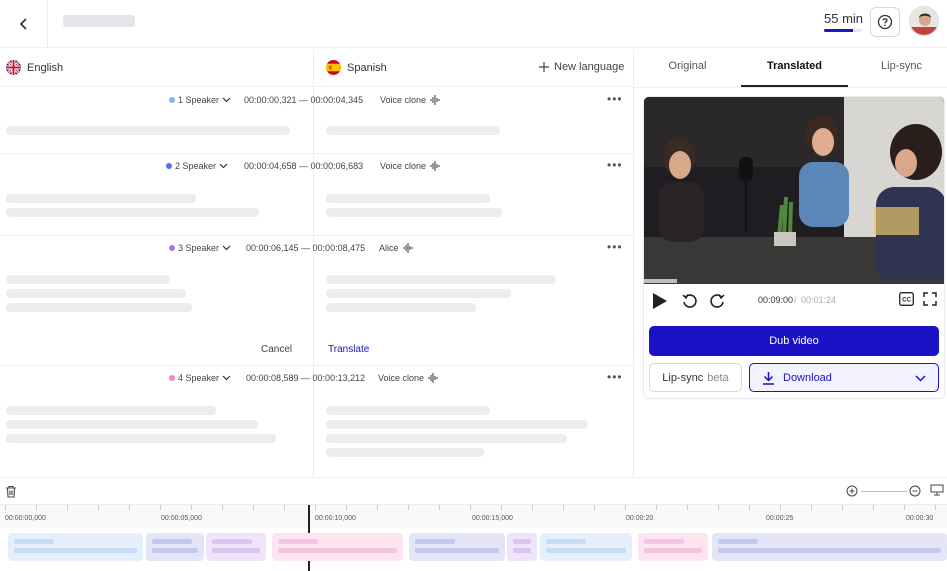  I want to click on tab-lip-sync: Lip-sync, so click(897, 66).